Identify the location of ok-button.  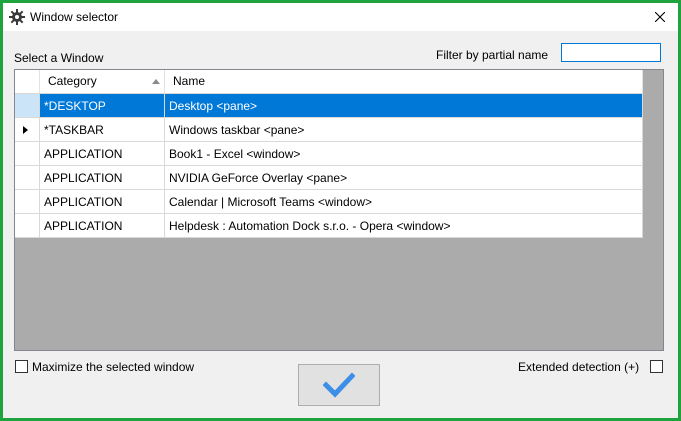
(339, 385).